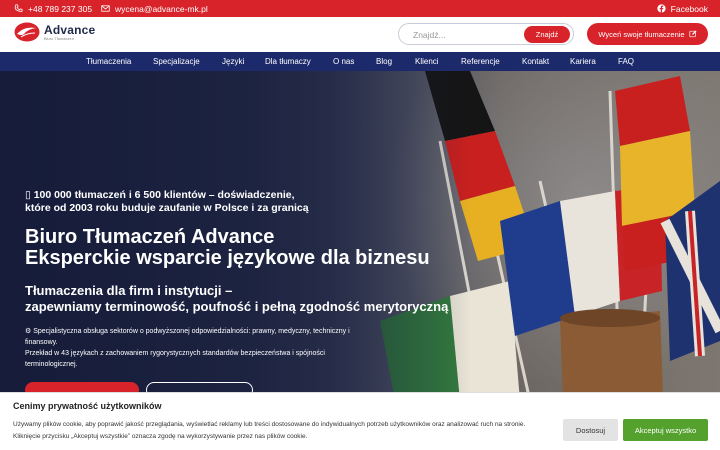  I want to click on nav-item-kariera: Kariera, so click(583, 61).